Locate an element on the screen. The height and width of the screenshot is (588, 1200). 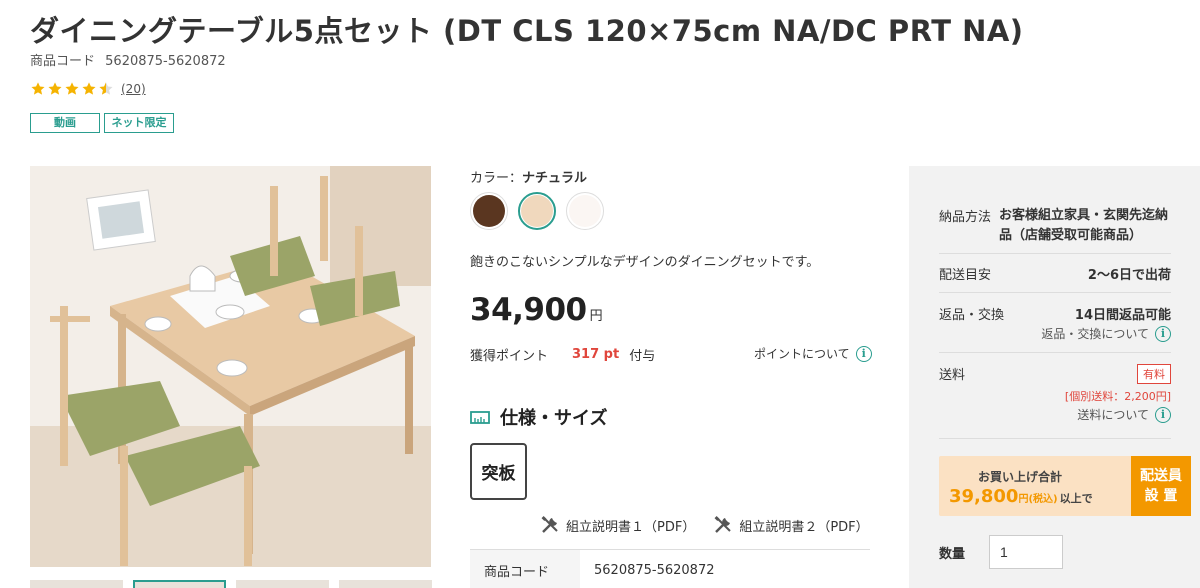
manual-label-2: 組立説明書２（PDF） is located at coordinates (804, 527).